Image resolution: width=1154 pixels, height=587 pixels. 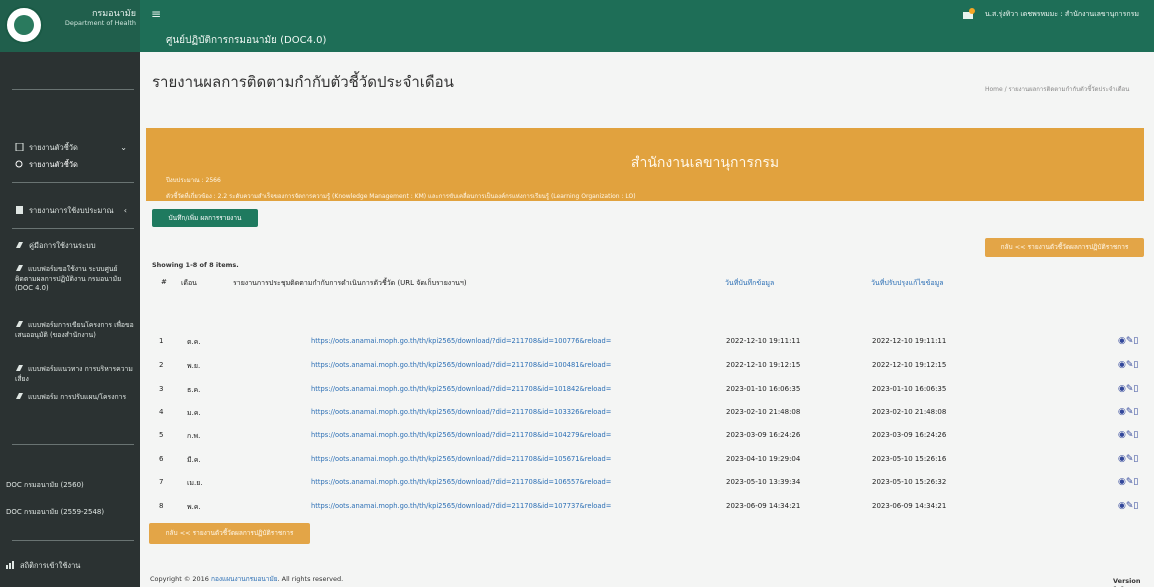 I want to click on row-number: 2, so click(x=161, y=365).